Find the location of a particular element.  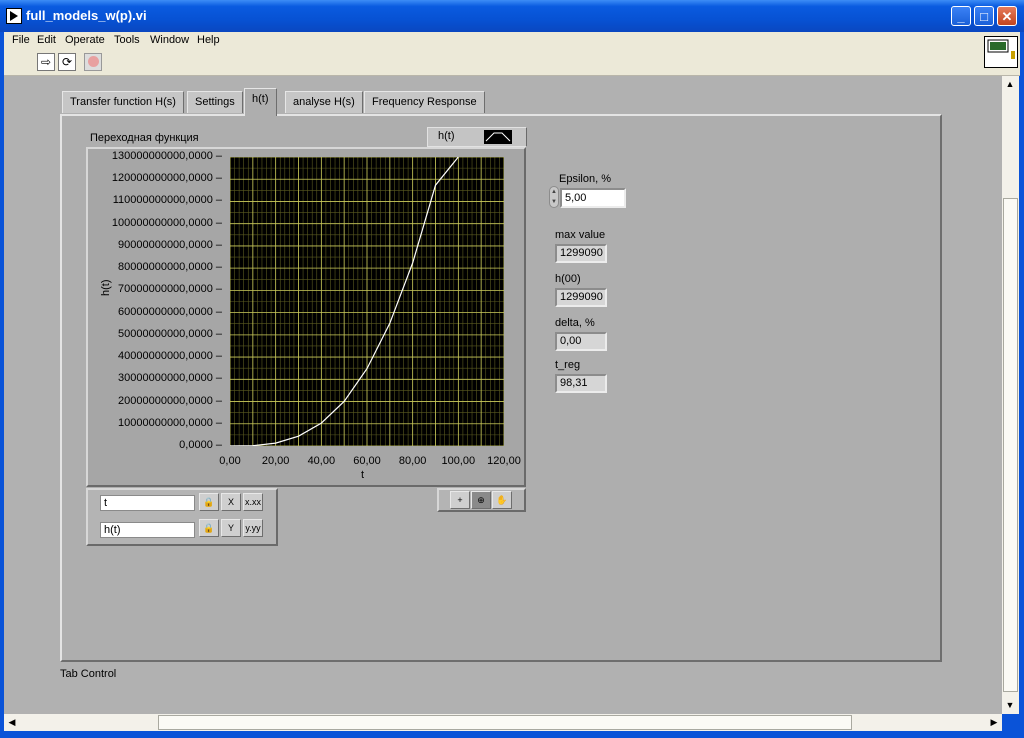

x-scale-name: t is located at coordinates (147, 503).